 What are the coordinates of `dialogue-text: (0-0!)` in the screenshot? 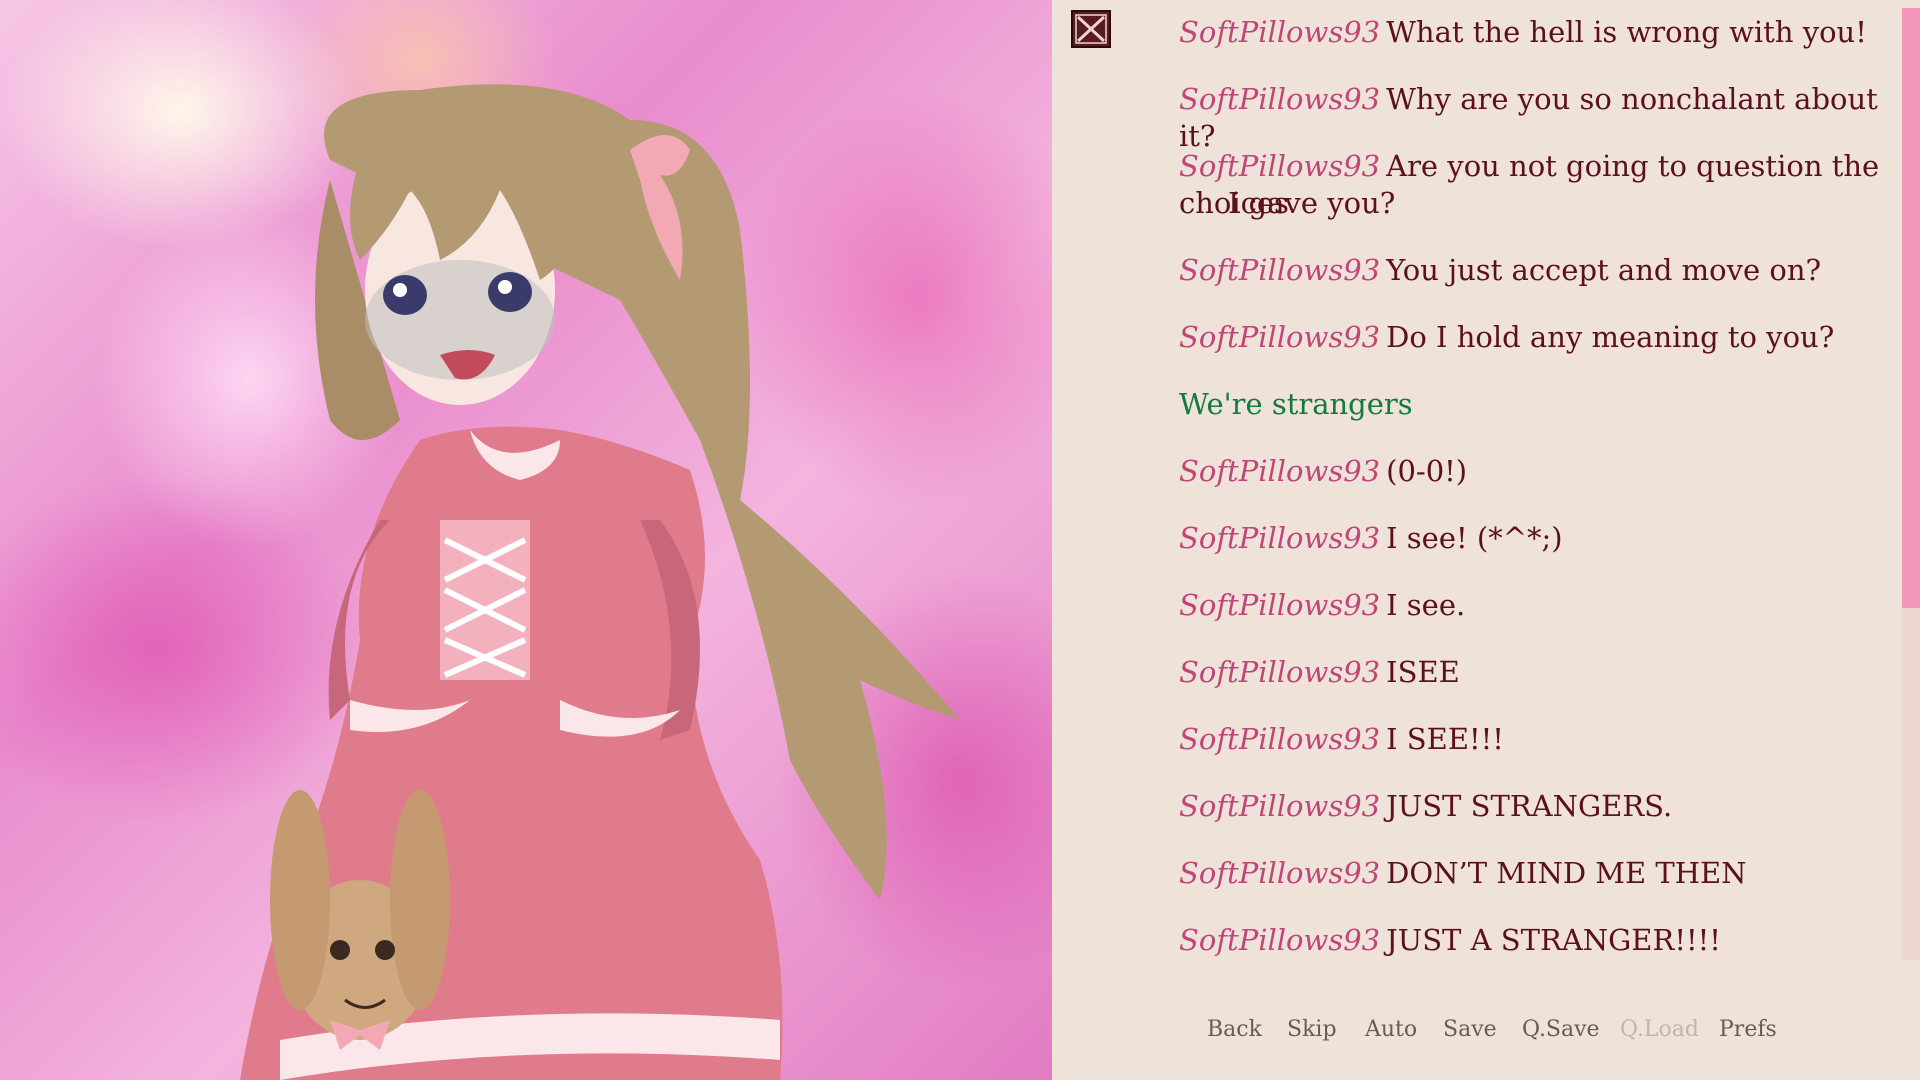 It's located at (1427, 471).